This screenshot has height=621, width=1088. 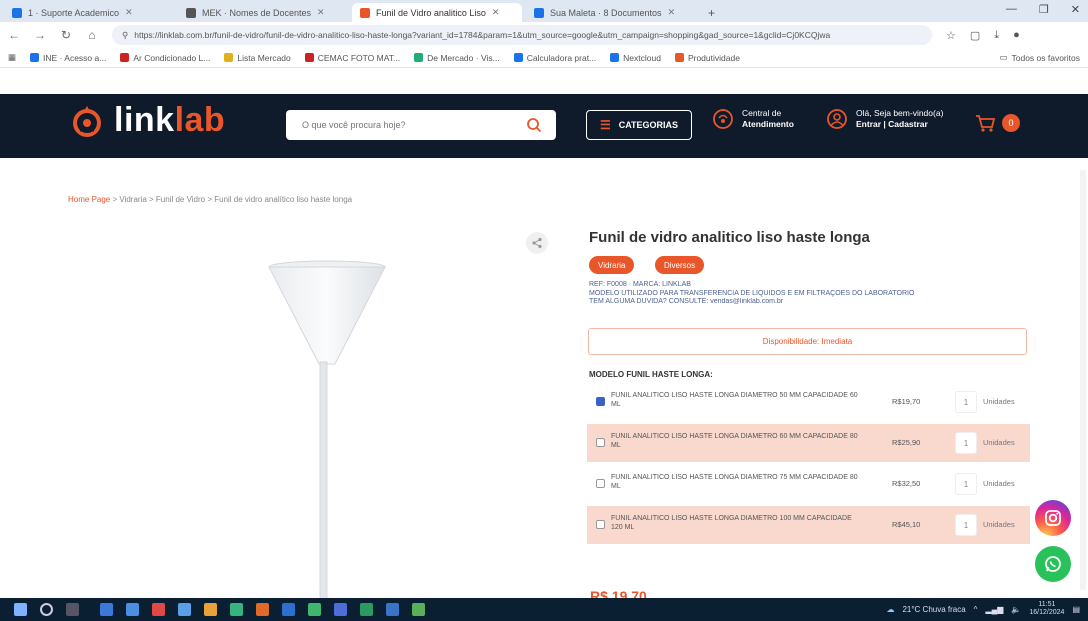 What do you see at coordinates (327, 428) in the screenshot?
I see `product-image-funnel` at bounding box center [327, 428].